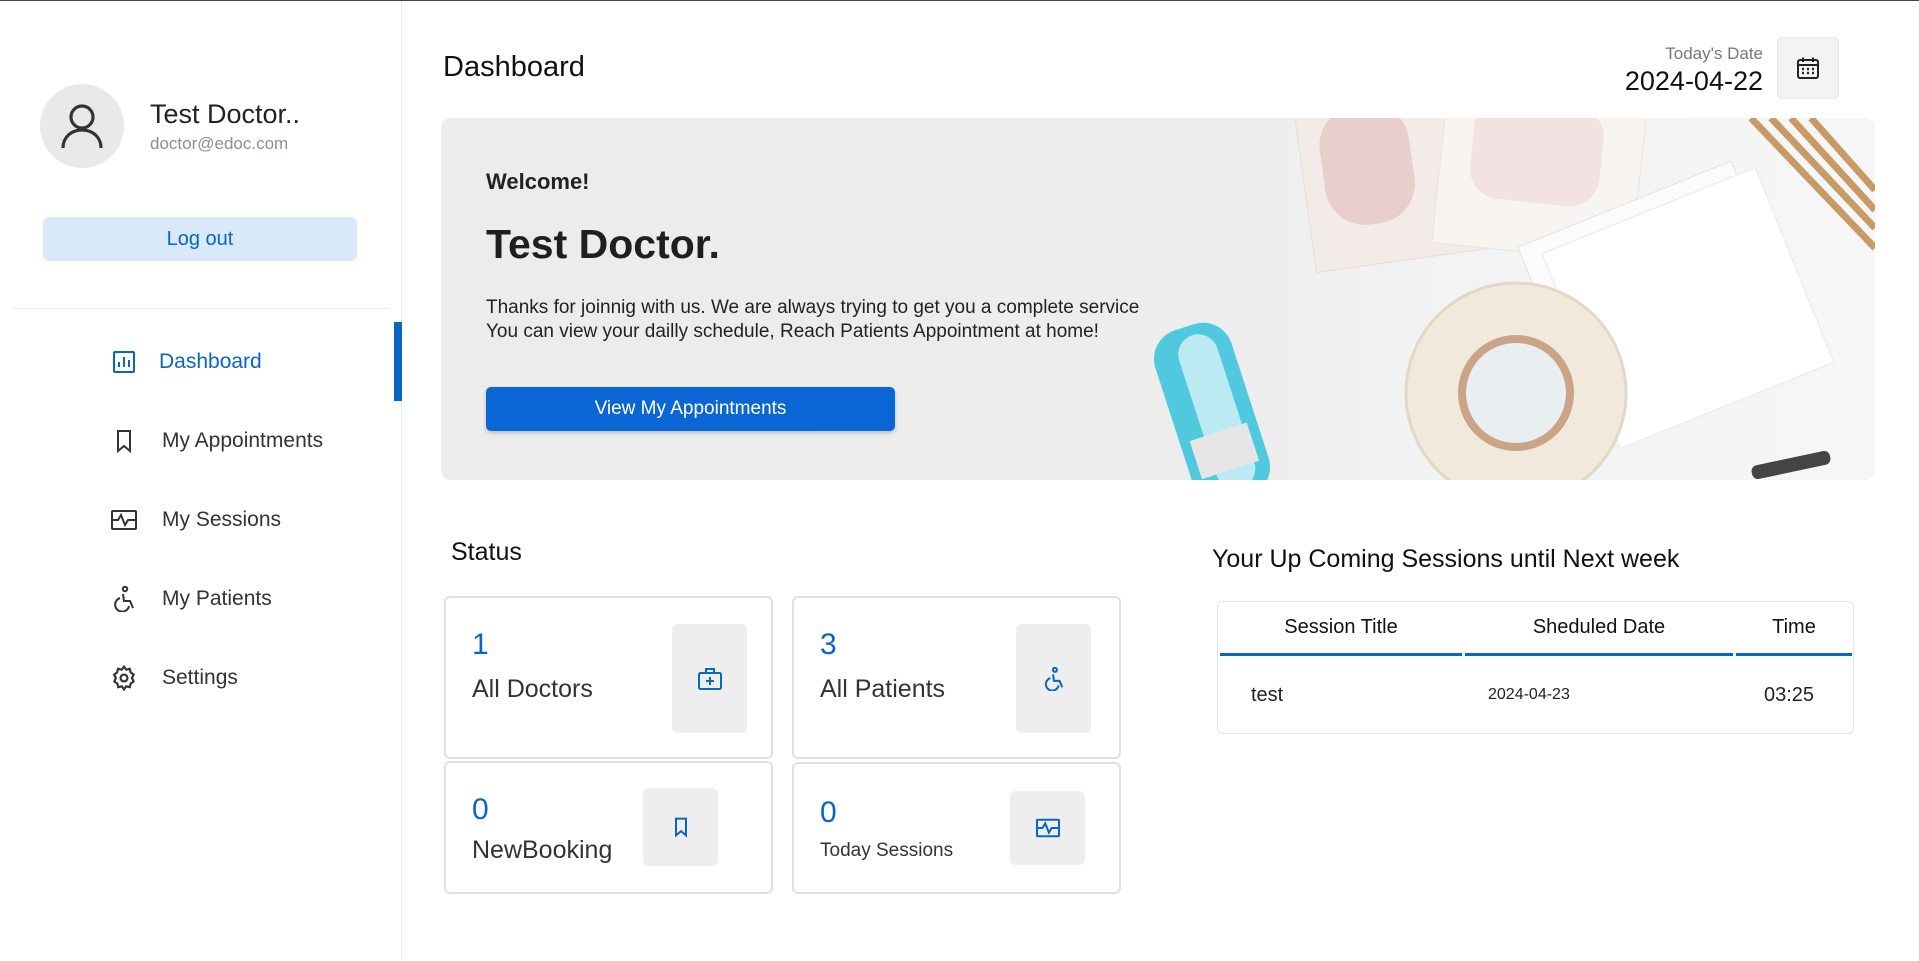  What do you see at coordinates (542, 850) in the screenshot?
I see `card-label: NewBooking` at bounding box center [542, 850].